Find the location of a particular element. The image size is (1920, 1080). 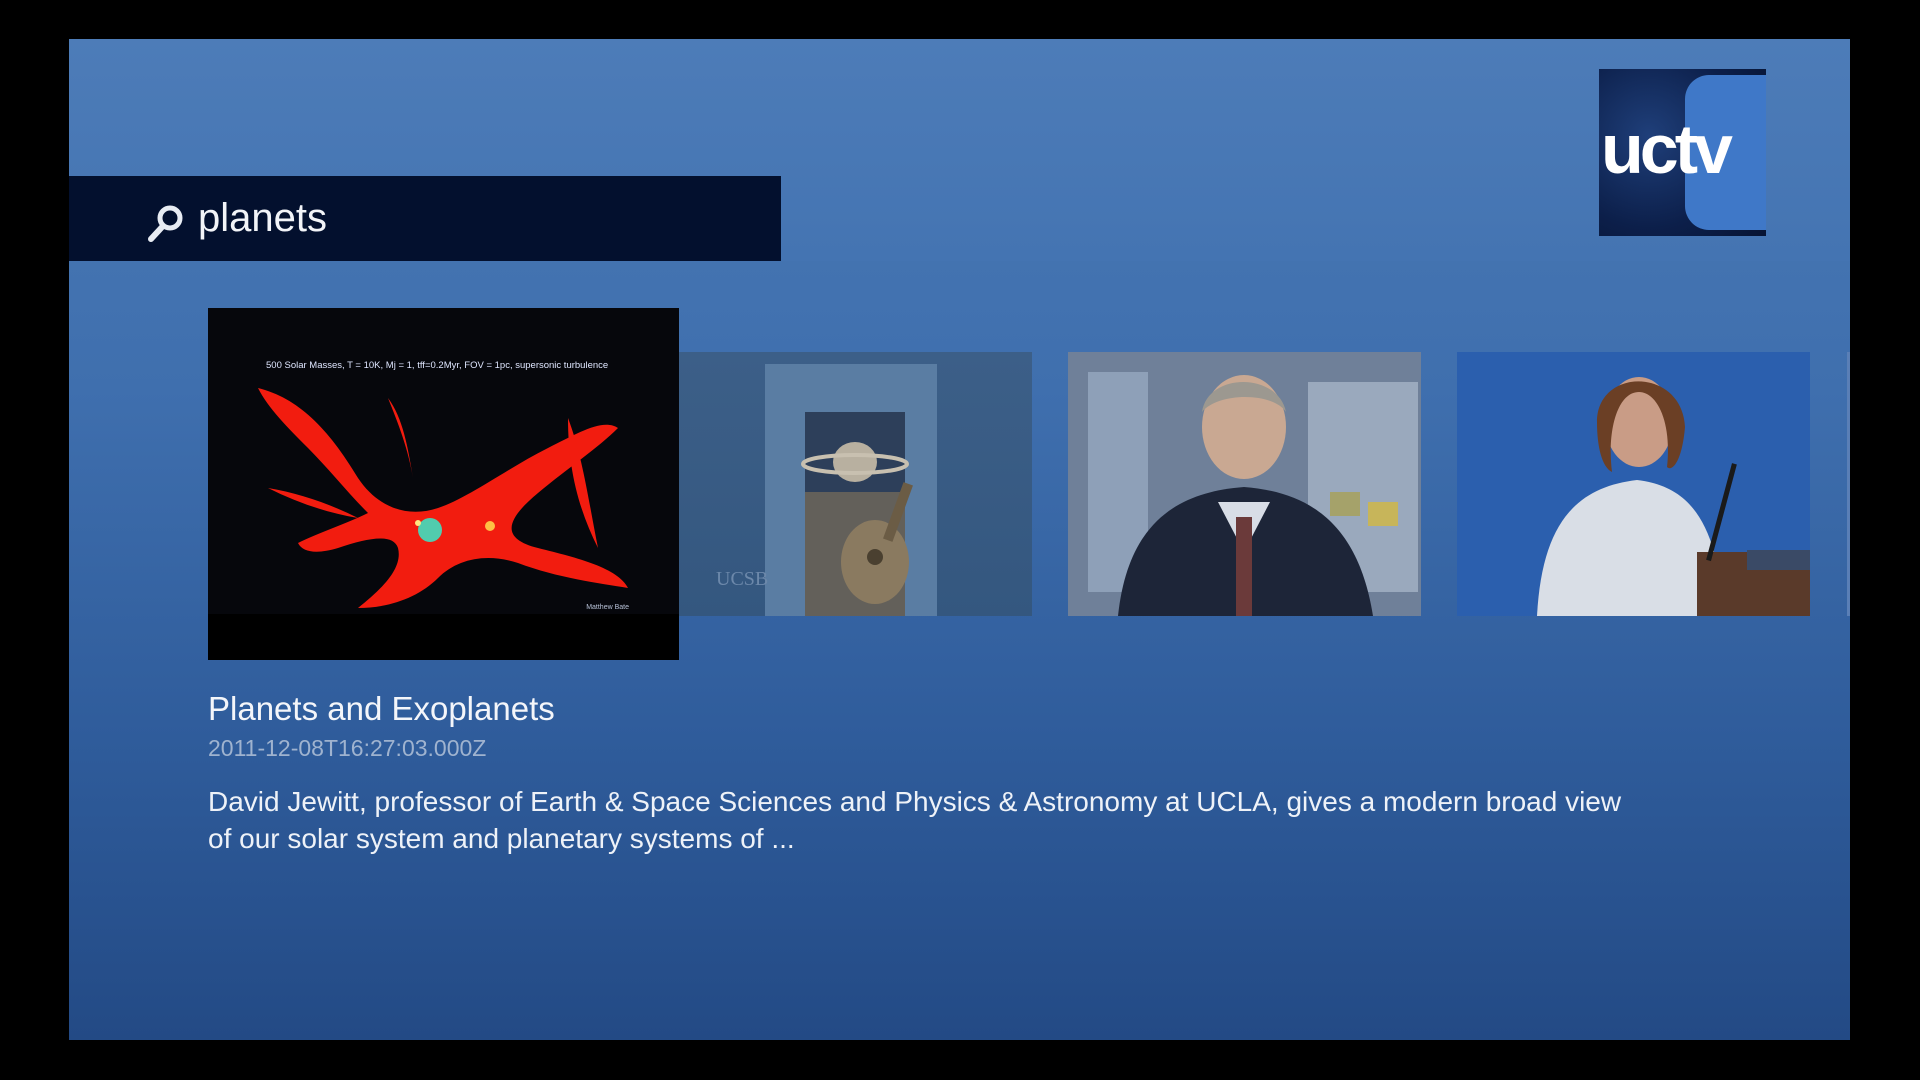

result-thumbnail: UCSB is located at coordinates (855, 484).